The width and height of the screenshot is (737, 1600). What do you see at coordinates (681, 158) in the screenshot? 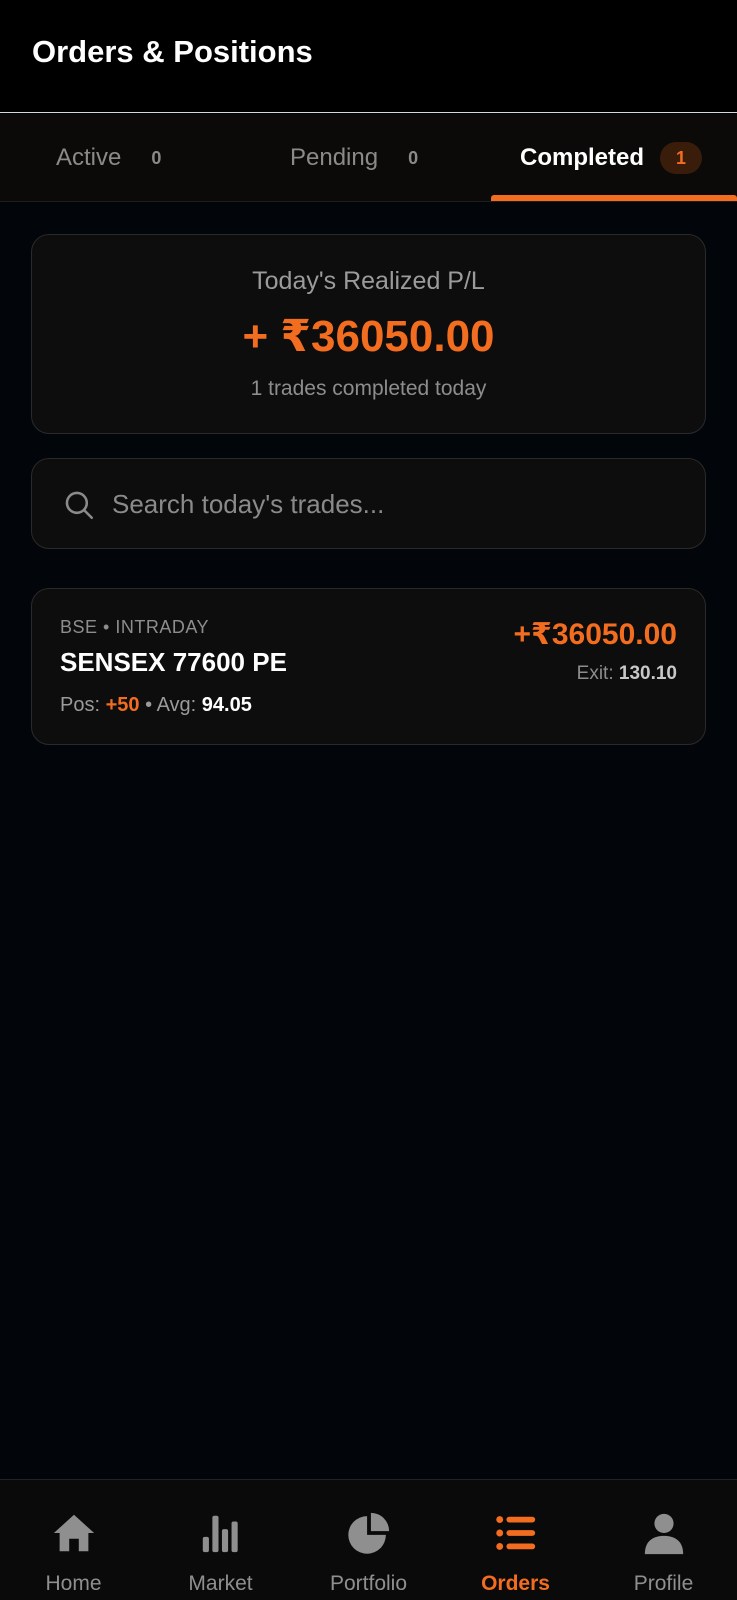
I see `tab-completed-badge: 1` at bounding box center [681, 158].